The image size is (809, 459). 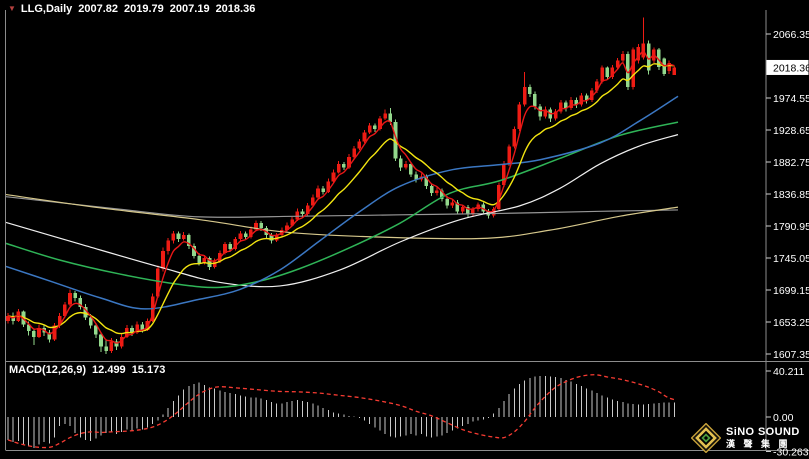 I want to click on quote-open: 2007.82, so click(x=98, y=9).